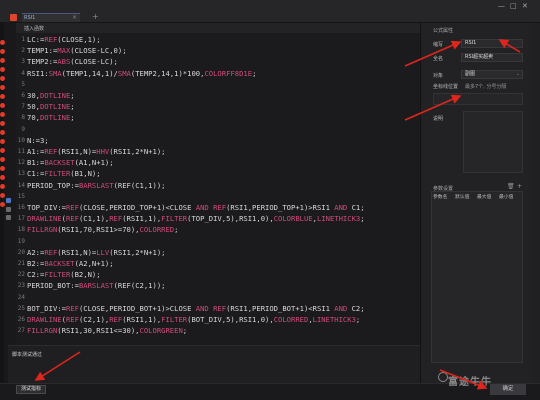 The width and height of the screenshot is (540, 400). What do you see at coordinates (64, 275) in the screenshot?
I see `code-text: C2:=FILTER(B2,N);` at bounding box center [64, 275].